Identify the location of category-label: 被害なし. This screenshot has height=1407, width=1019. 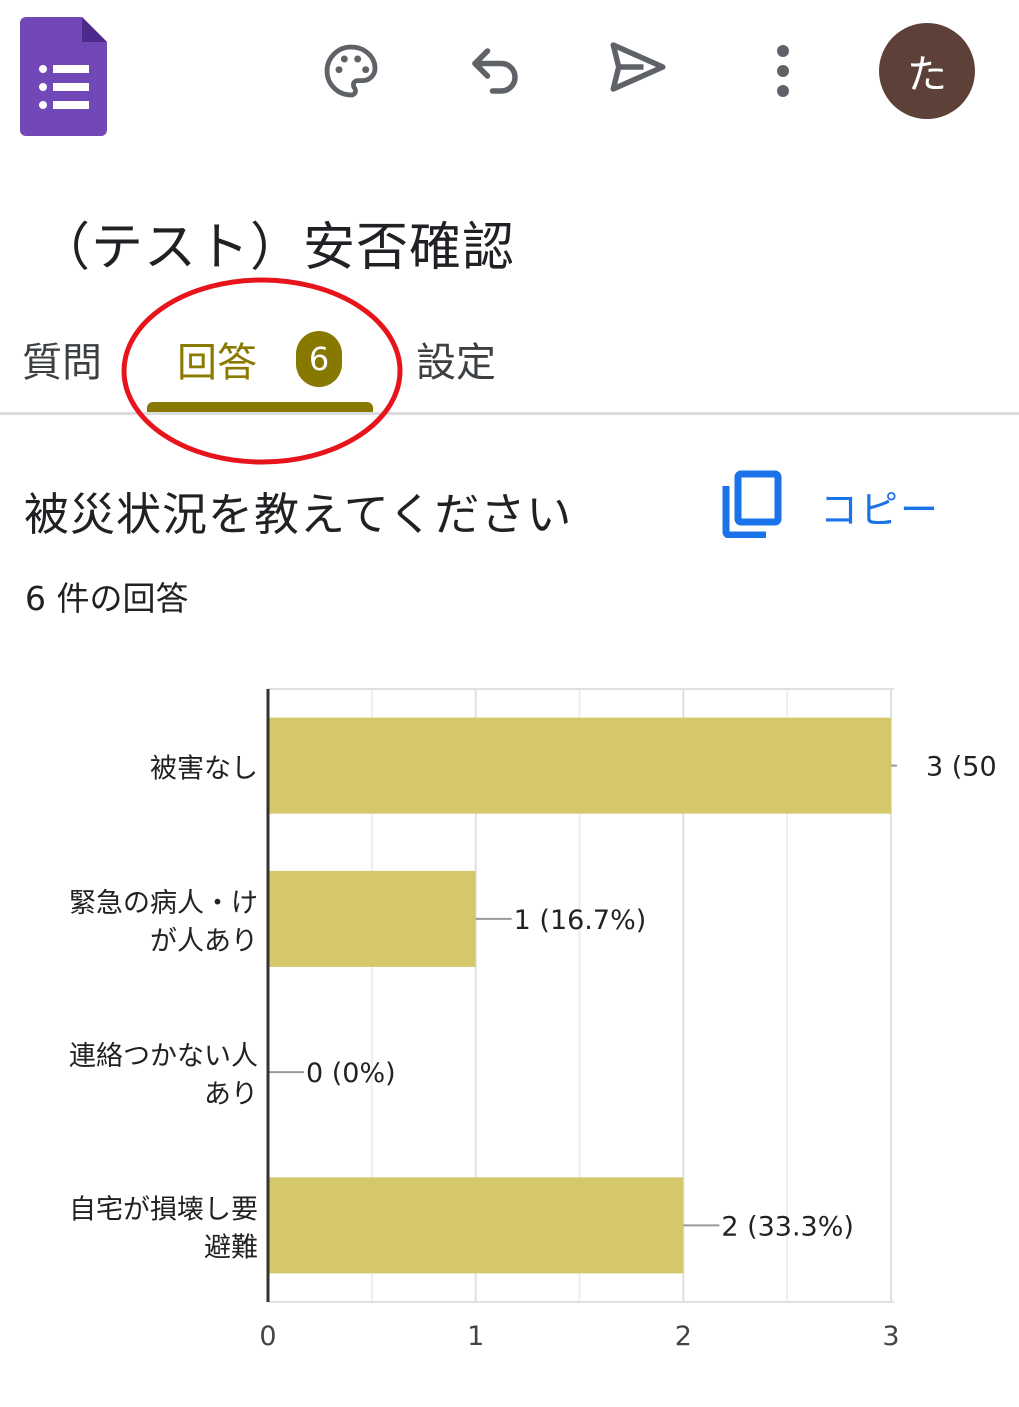
(204, 769).